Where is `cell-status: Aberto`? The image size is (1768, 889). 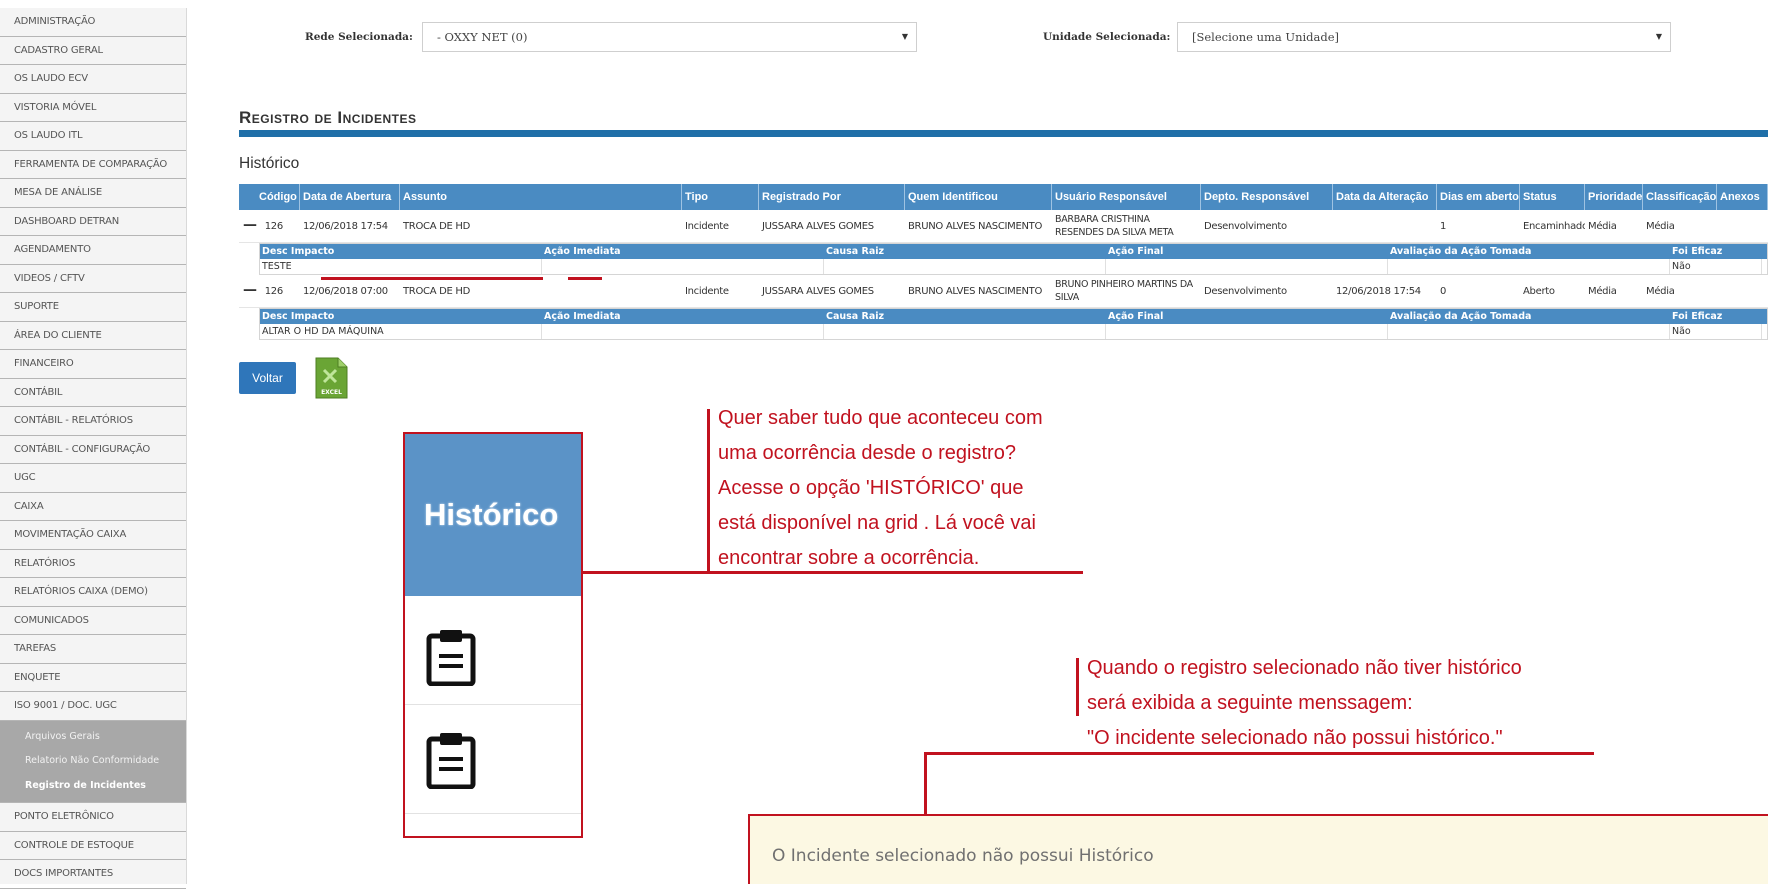 cell-status: Aberto is located at coordinates (1539, 291).